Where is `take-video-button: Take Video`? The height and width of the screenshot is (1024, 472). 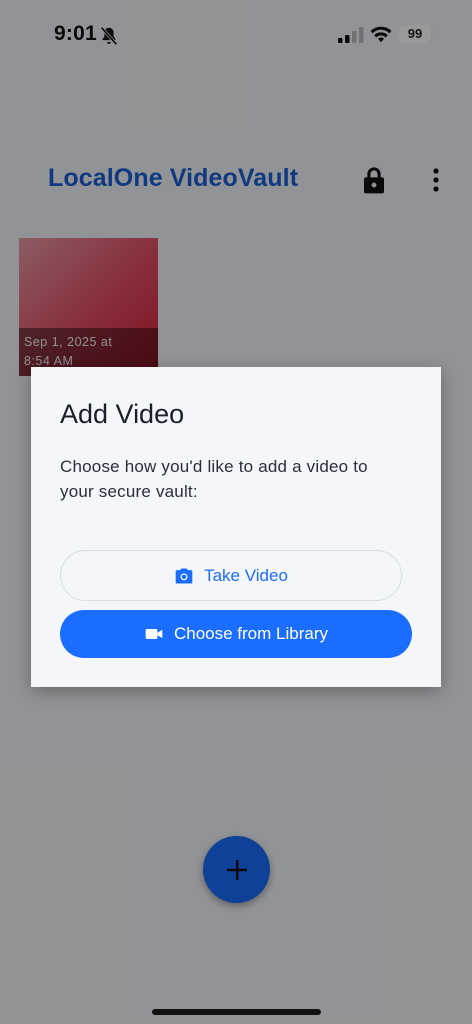 take-video-button: Take Video is located at coordinates (231, 575).